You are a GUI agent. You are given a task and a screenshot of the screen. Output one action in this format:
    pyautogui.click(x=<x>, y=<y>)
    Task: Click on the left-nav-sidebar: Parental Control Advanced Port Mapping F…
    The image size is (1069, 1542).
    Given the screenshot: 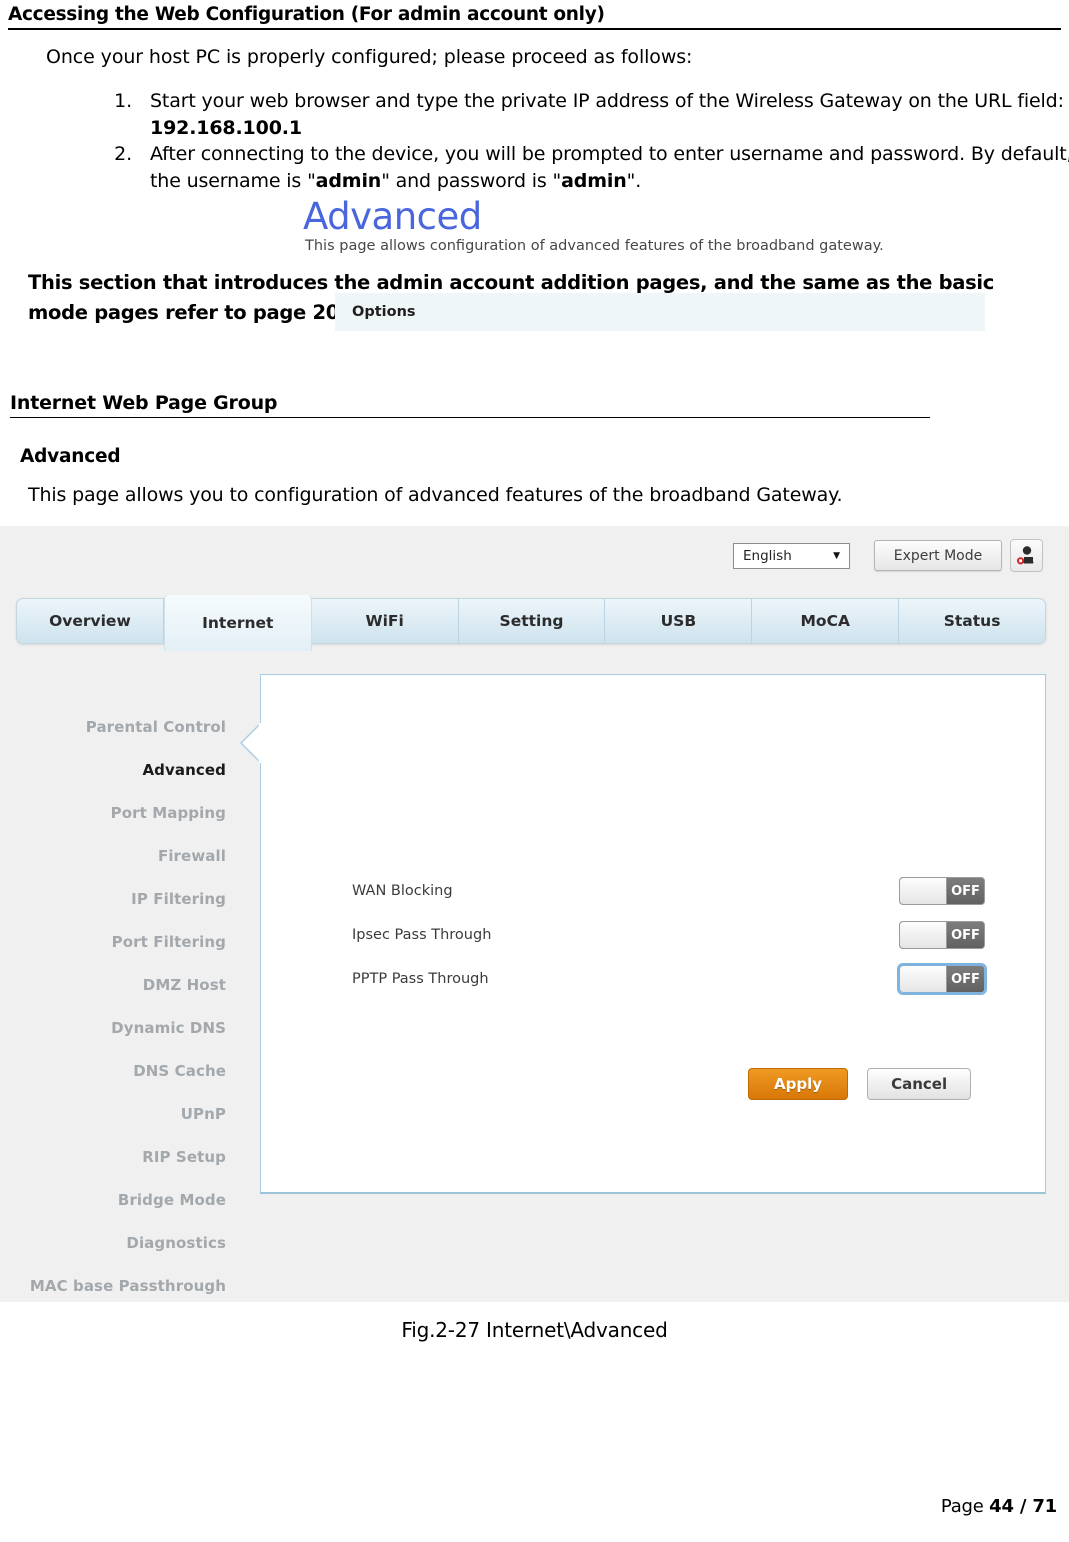 What is the action you would take?
    pyautogui.click(x=120, y=1004)
    